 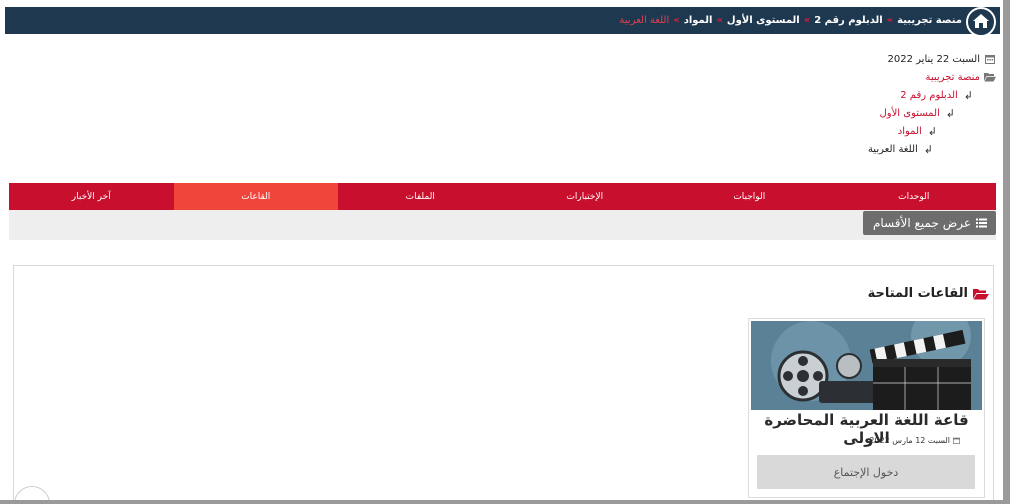 I want to click on tab-news: آخر الأخبار, so click(x=91, y=196).